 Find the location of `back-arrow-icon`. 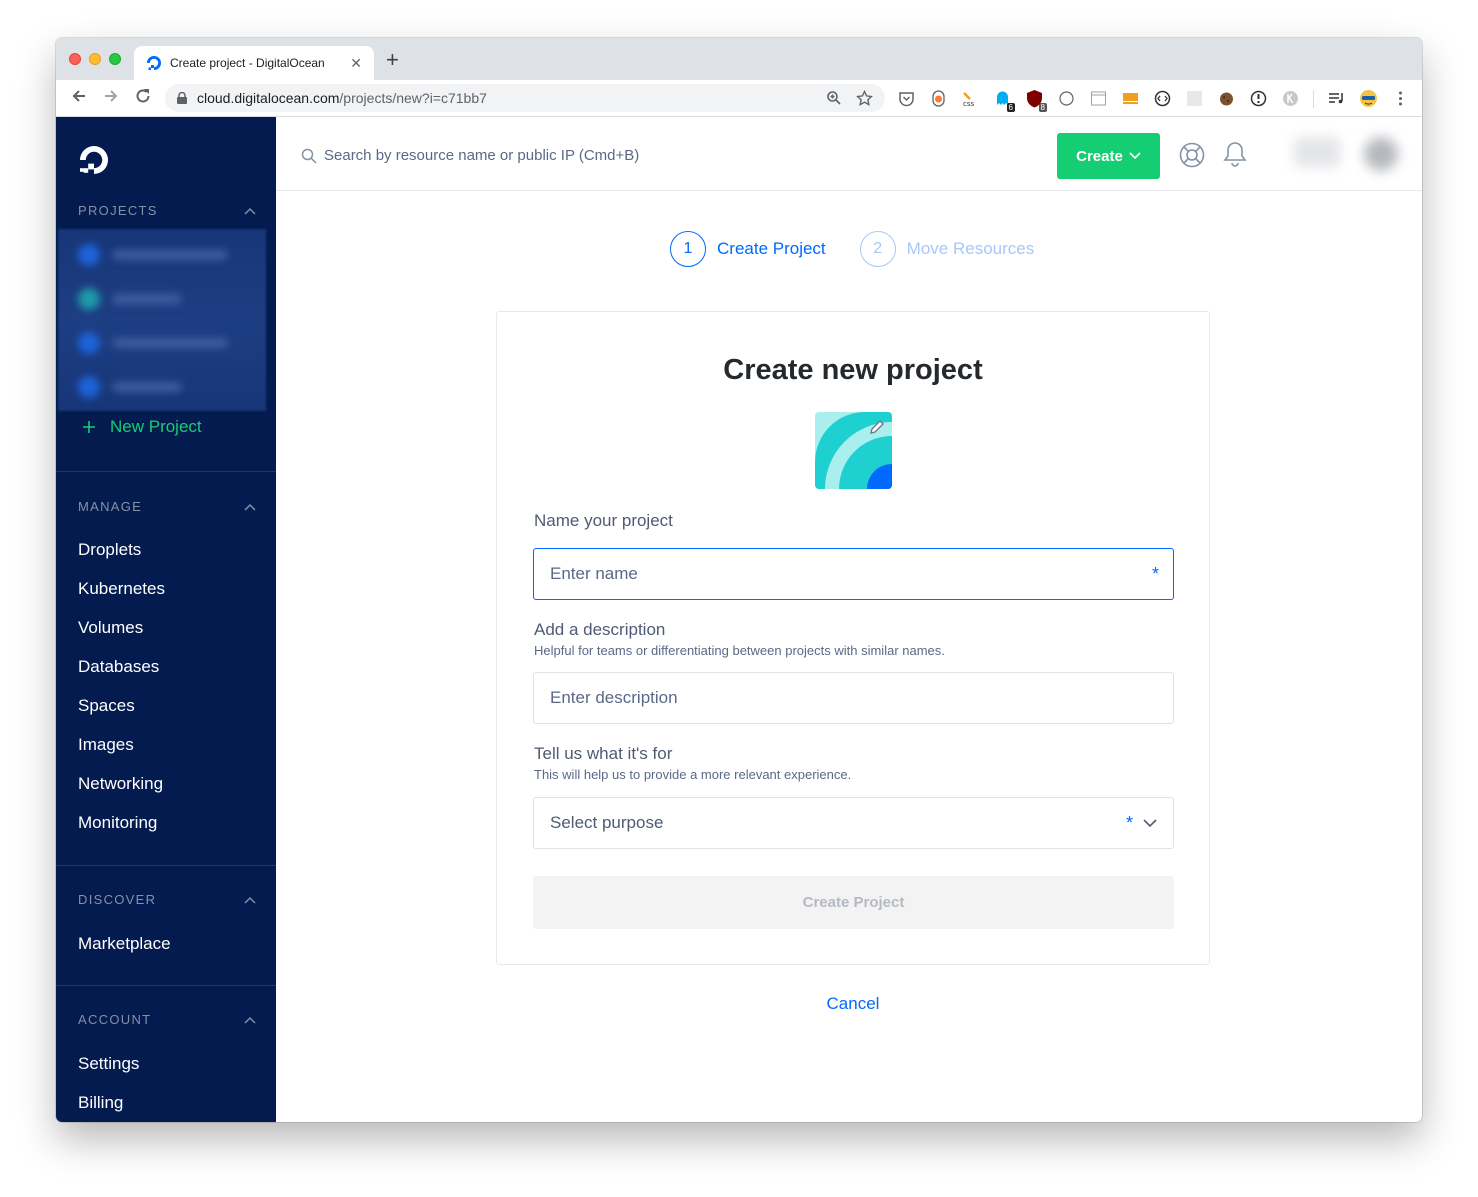

back-arrow-icon is located at coordinates (79, 96).